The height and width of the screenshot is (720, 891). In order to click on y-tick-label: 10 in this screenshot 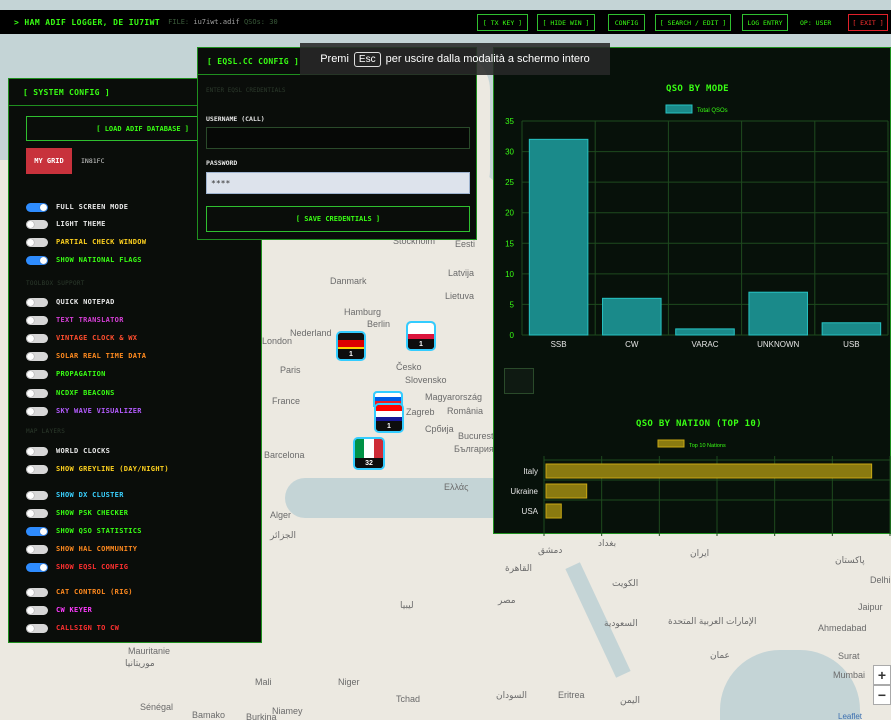, I will do `click(509, 274)`.